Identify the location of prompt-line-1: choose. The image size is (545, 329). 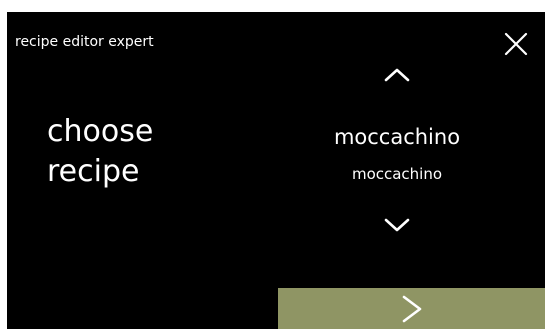
(100, 131).